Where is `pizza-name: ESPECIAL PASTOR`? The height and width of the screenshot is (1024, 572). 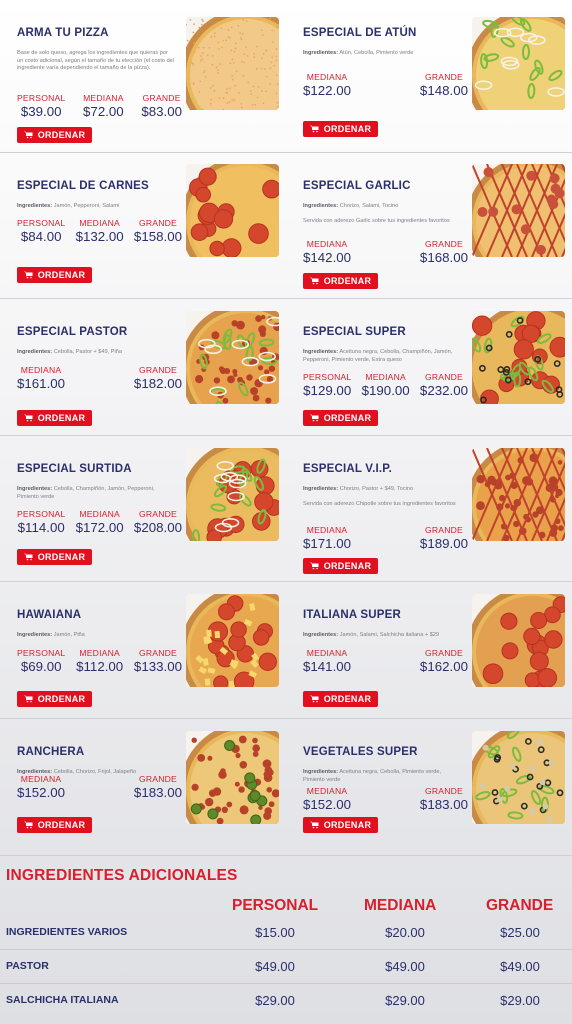
pizza-name: ESPECIAL PASTOR is located at coordinates (72, 332).